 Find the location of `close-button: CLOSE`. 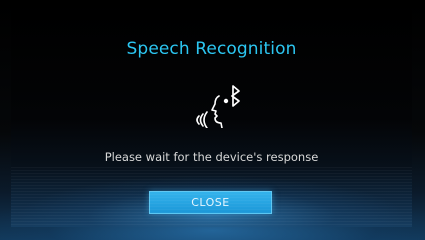

close-button: CLOSE is located at coordinates (210, 202).